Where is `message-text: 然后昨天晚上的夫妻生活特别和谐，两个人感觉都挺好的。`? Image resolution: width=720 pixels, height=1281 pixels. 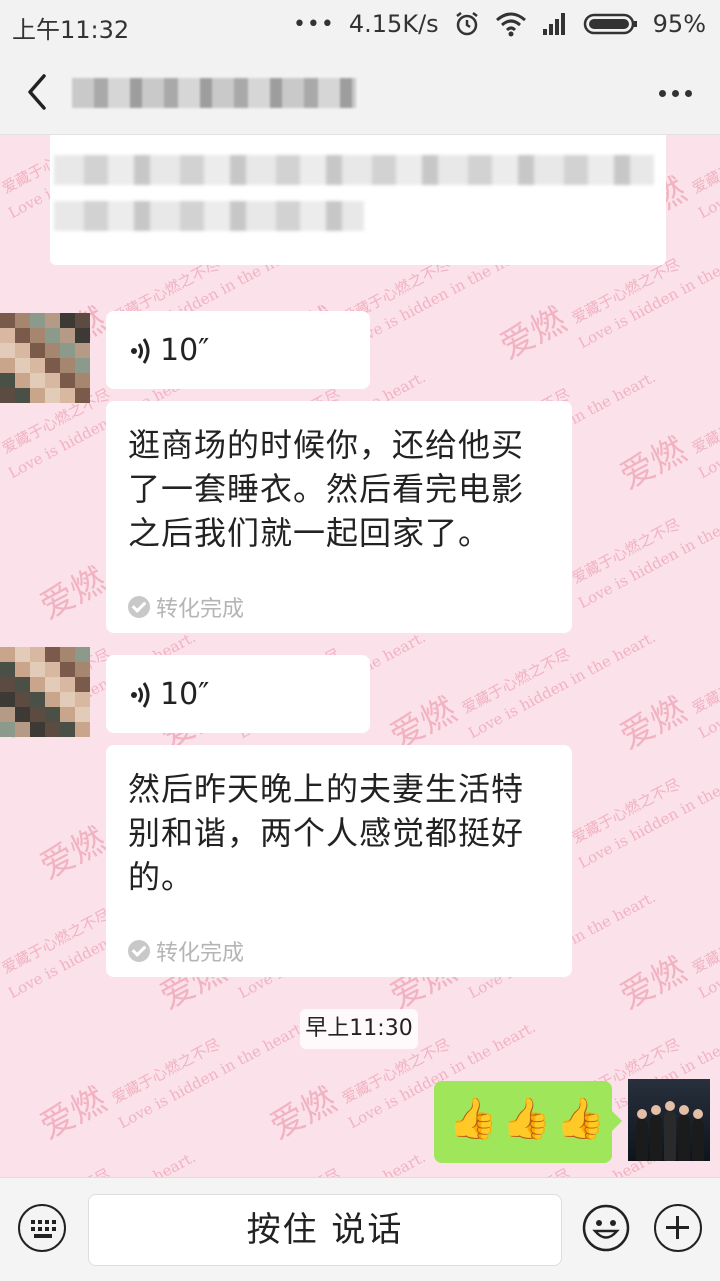
message-text: 然后昨天晚上的夫妻生活特别和谐，两个人感觉都挺好的。 is located at coordinates (326, 833).